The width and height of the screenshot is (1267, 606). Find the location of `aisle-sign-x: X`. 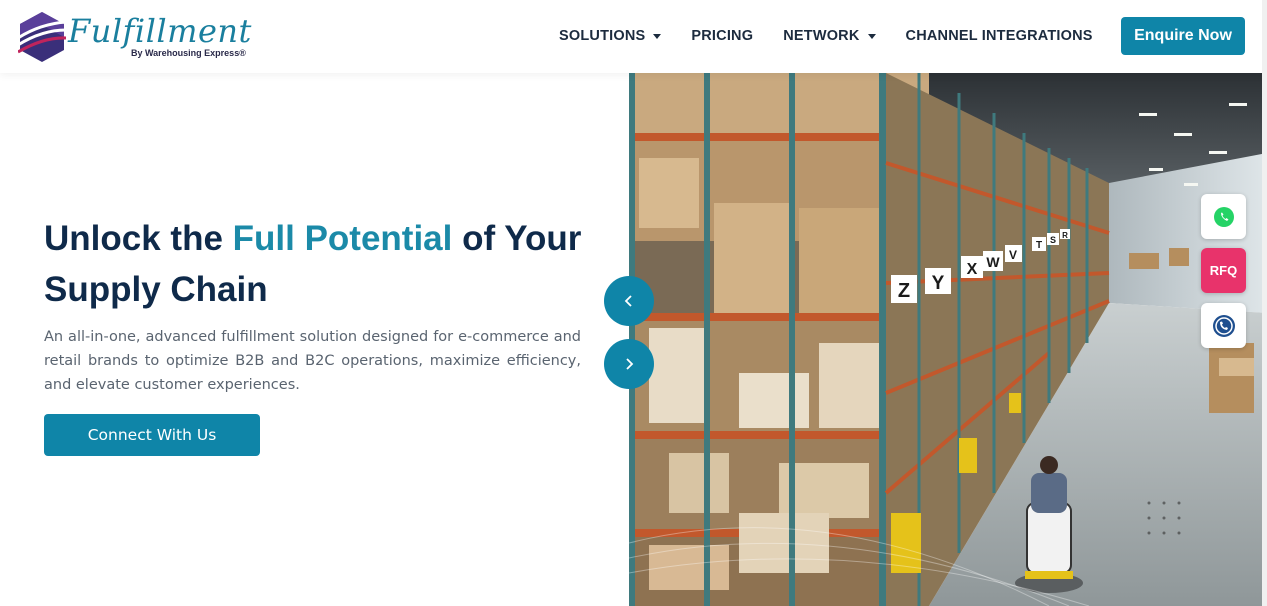

aisle-sign-x: X is located at coordinates (972, 269).